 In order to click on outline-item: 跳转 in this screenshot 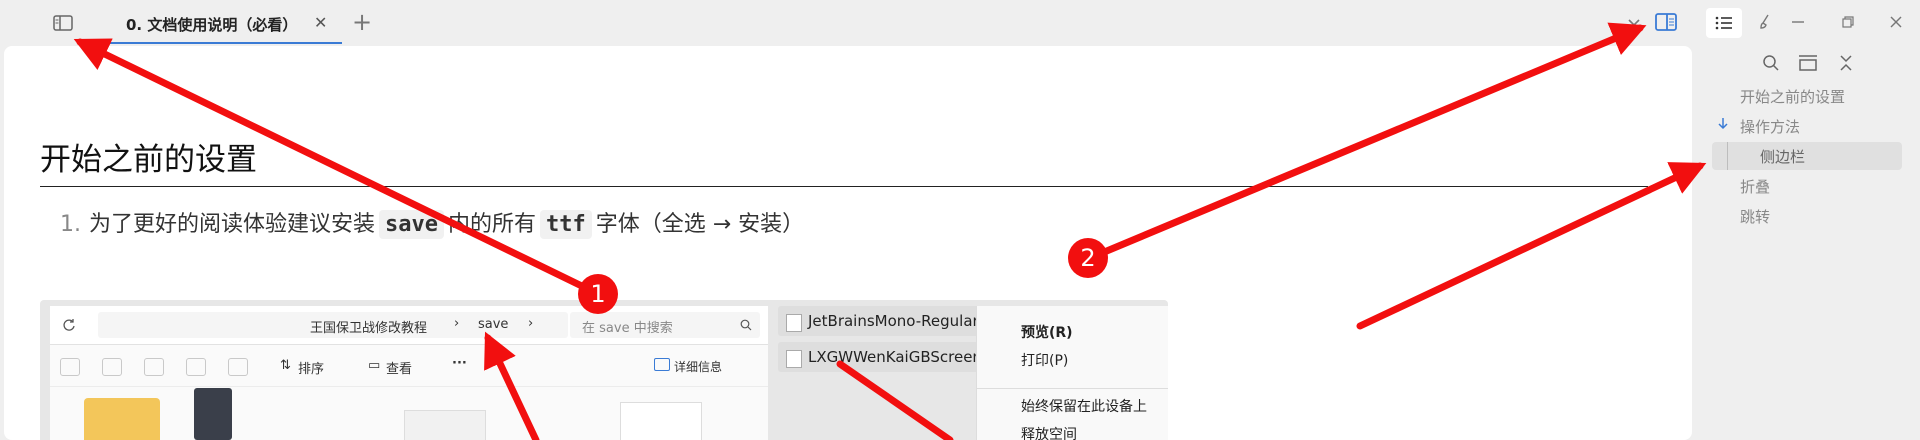, I will do `click(1755, 216)`.